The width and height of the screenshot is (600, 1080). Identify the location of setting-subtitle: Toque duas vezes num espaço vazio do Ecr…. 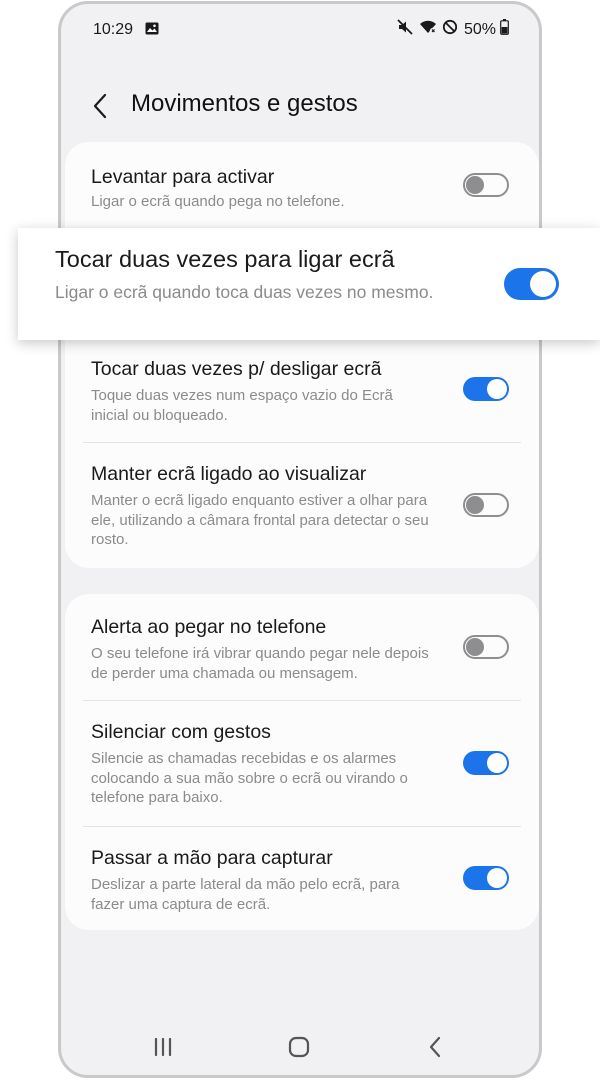
(242, 405).